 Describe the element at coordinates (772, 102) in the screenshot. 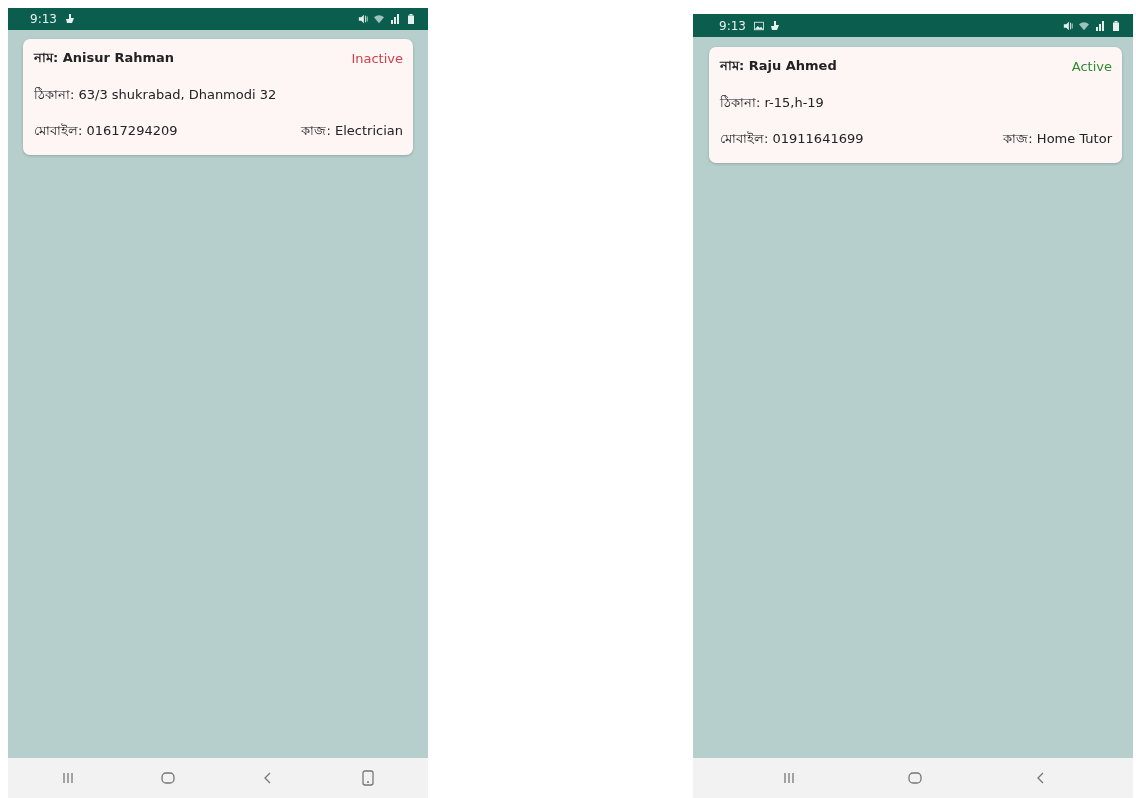

I see `worker-address: ঠিকানা: r-15,h-19` at that location.